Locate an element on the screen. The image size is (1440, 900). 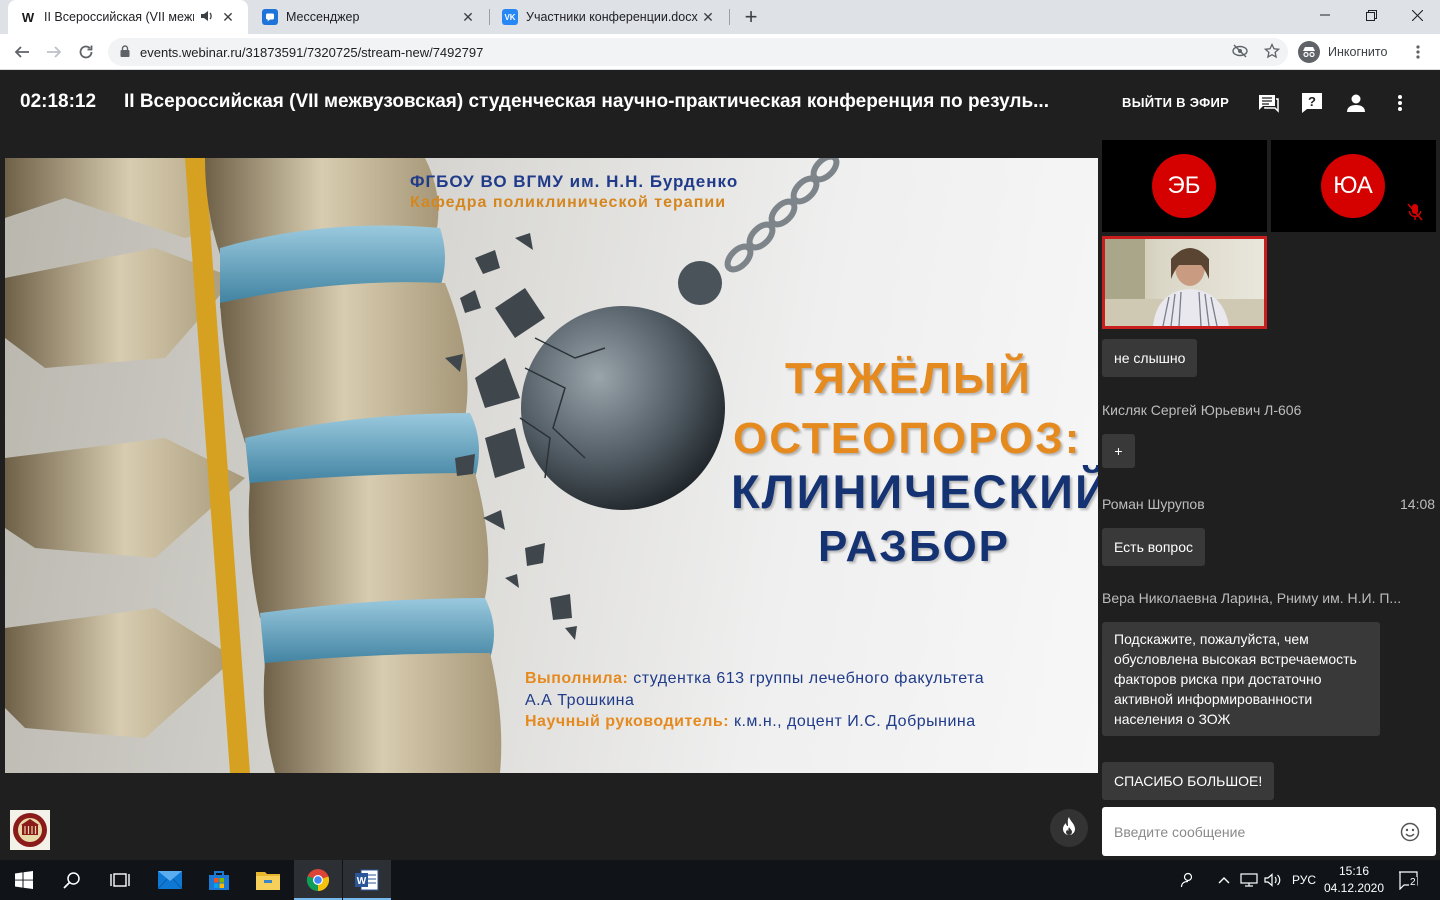
go-live-button: ВЫЙТИ В ЭФИР is located at coordinates (1175, 102).